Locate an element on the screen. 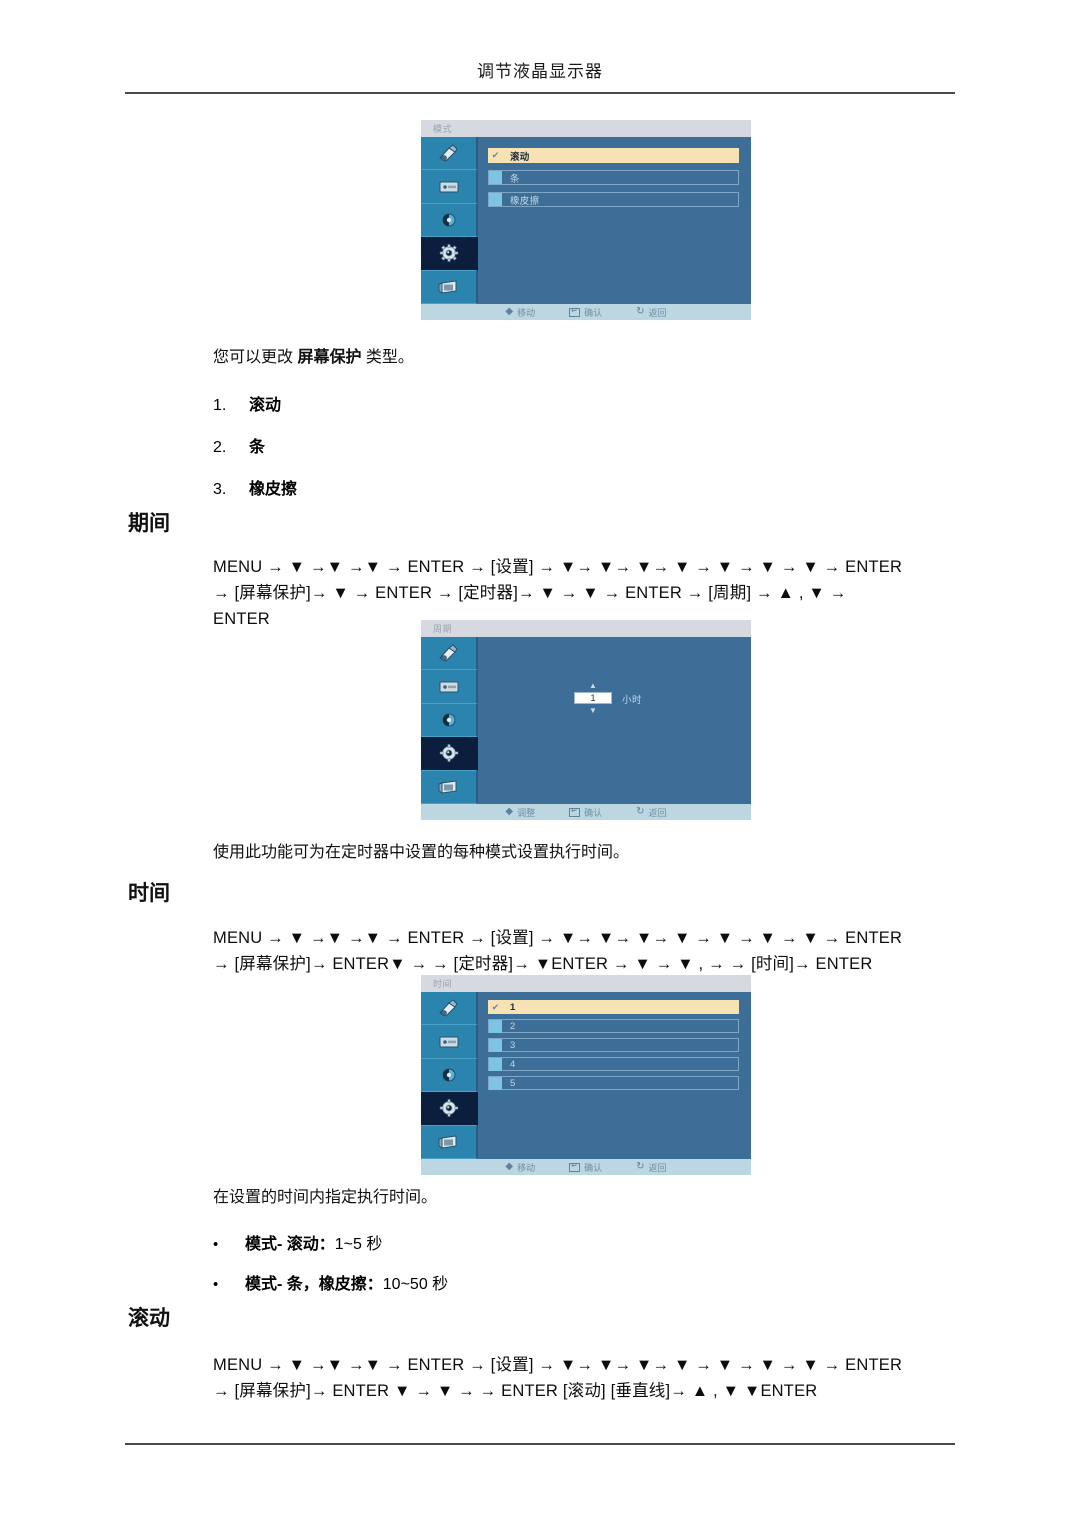 Image resolution: width=1080 pixels, height=1527 pixels. osd-time-panel: 时间 ✔ 1 2 3 4 5 ◆ 移动 ↵ 确认 ↻ 返回 is located at coordinates (586, 1075).